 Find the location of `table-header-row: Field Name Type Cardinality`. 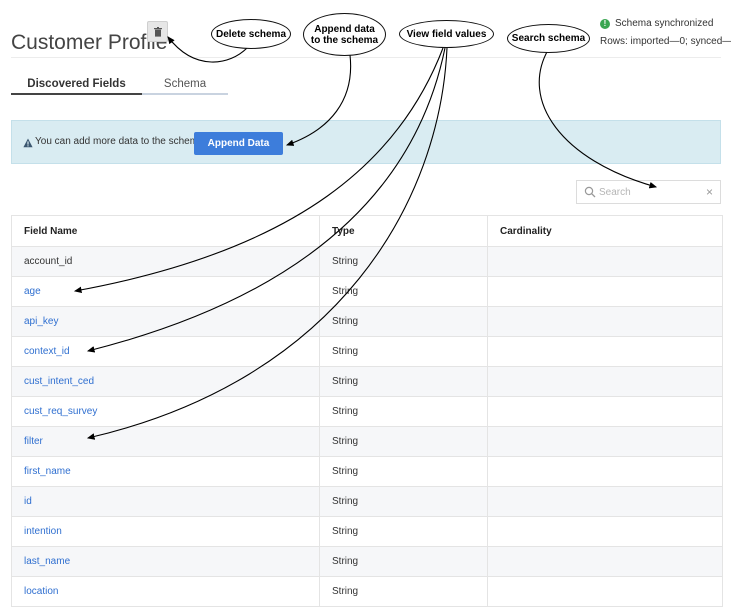

table-header-row: Field Name Type Cardinality is located at coordinates (367, 231).